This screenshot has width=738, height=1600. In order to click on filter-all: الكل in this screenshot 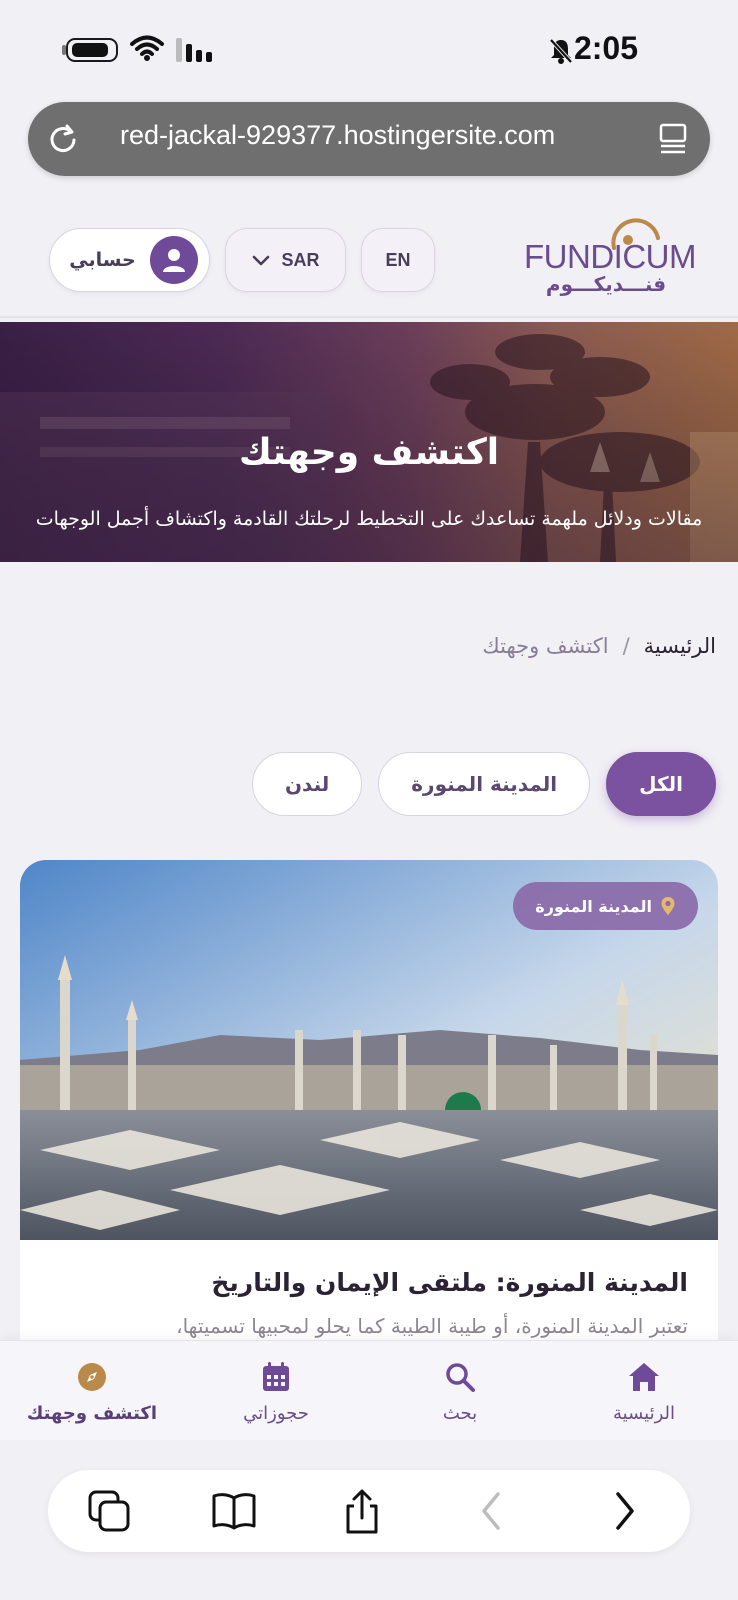, I will do `click(661, 784)`.